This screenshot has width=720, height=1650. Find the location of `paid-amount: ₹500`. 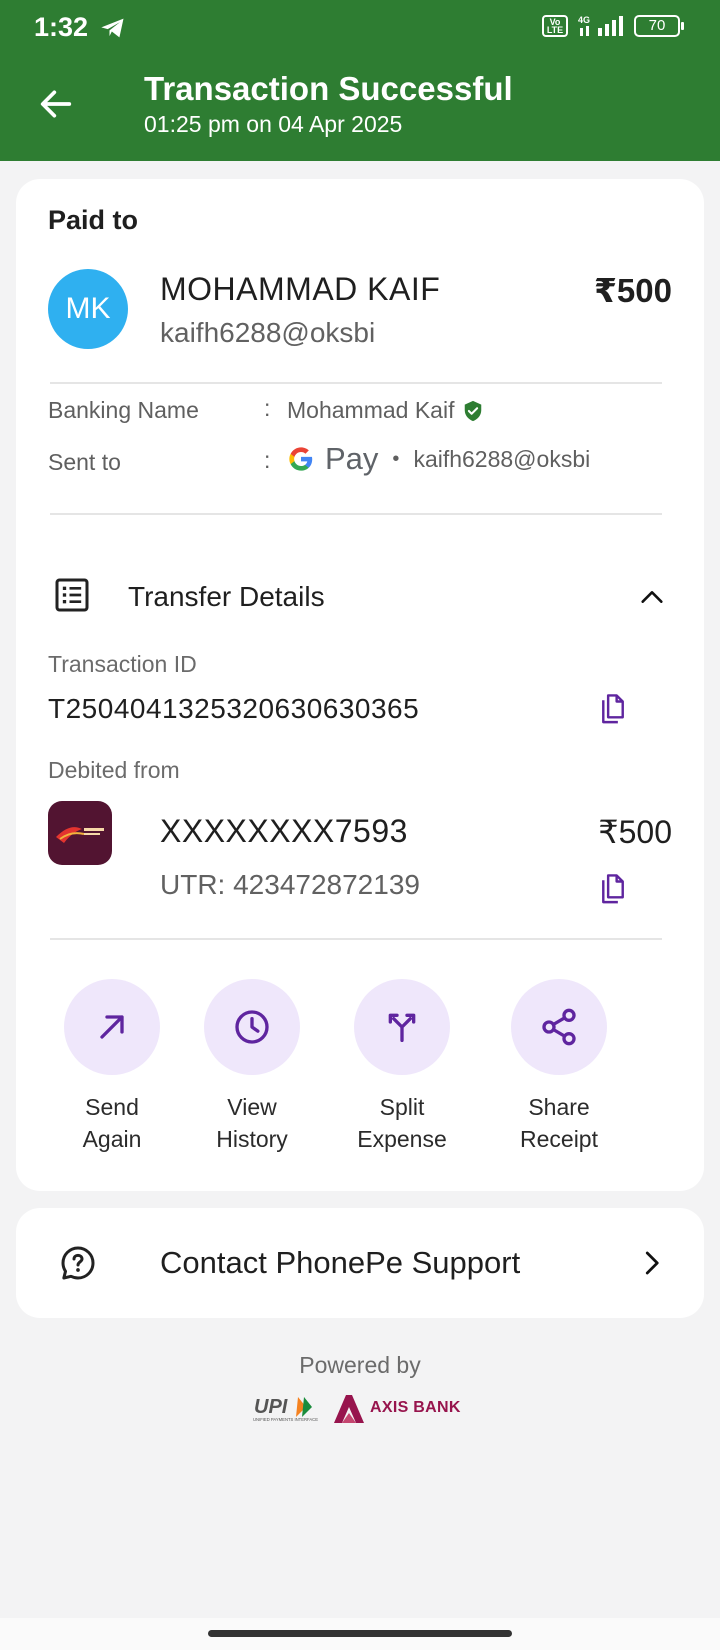

paid-amount: ₹500 is located at coordinates (632, 290).